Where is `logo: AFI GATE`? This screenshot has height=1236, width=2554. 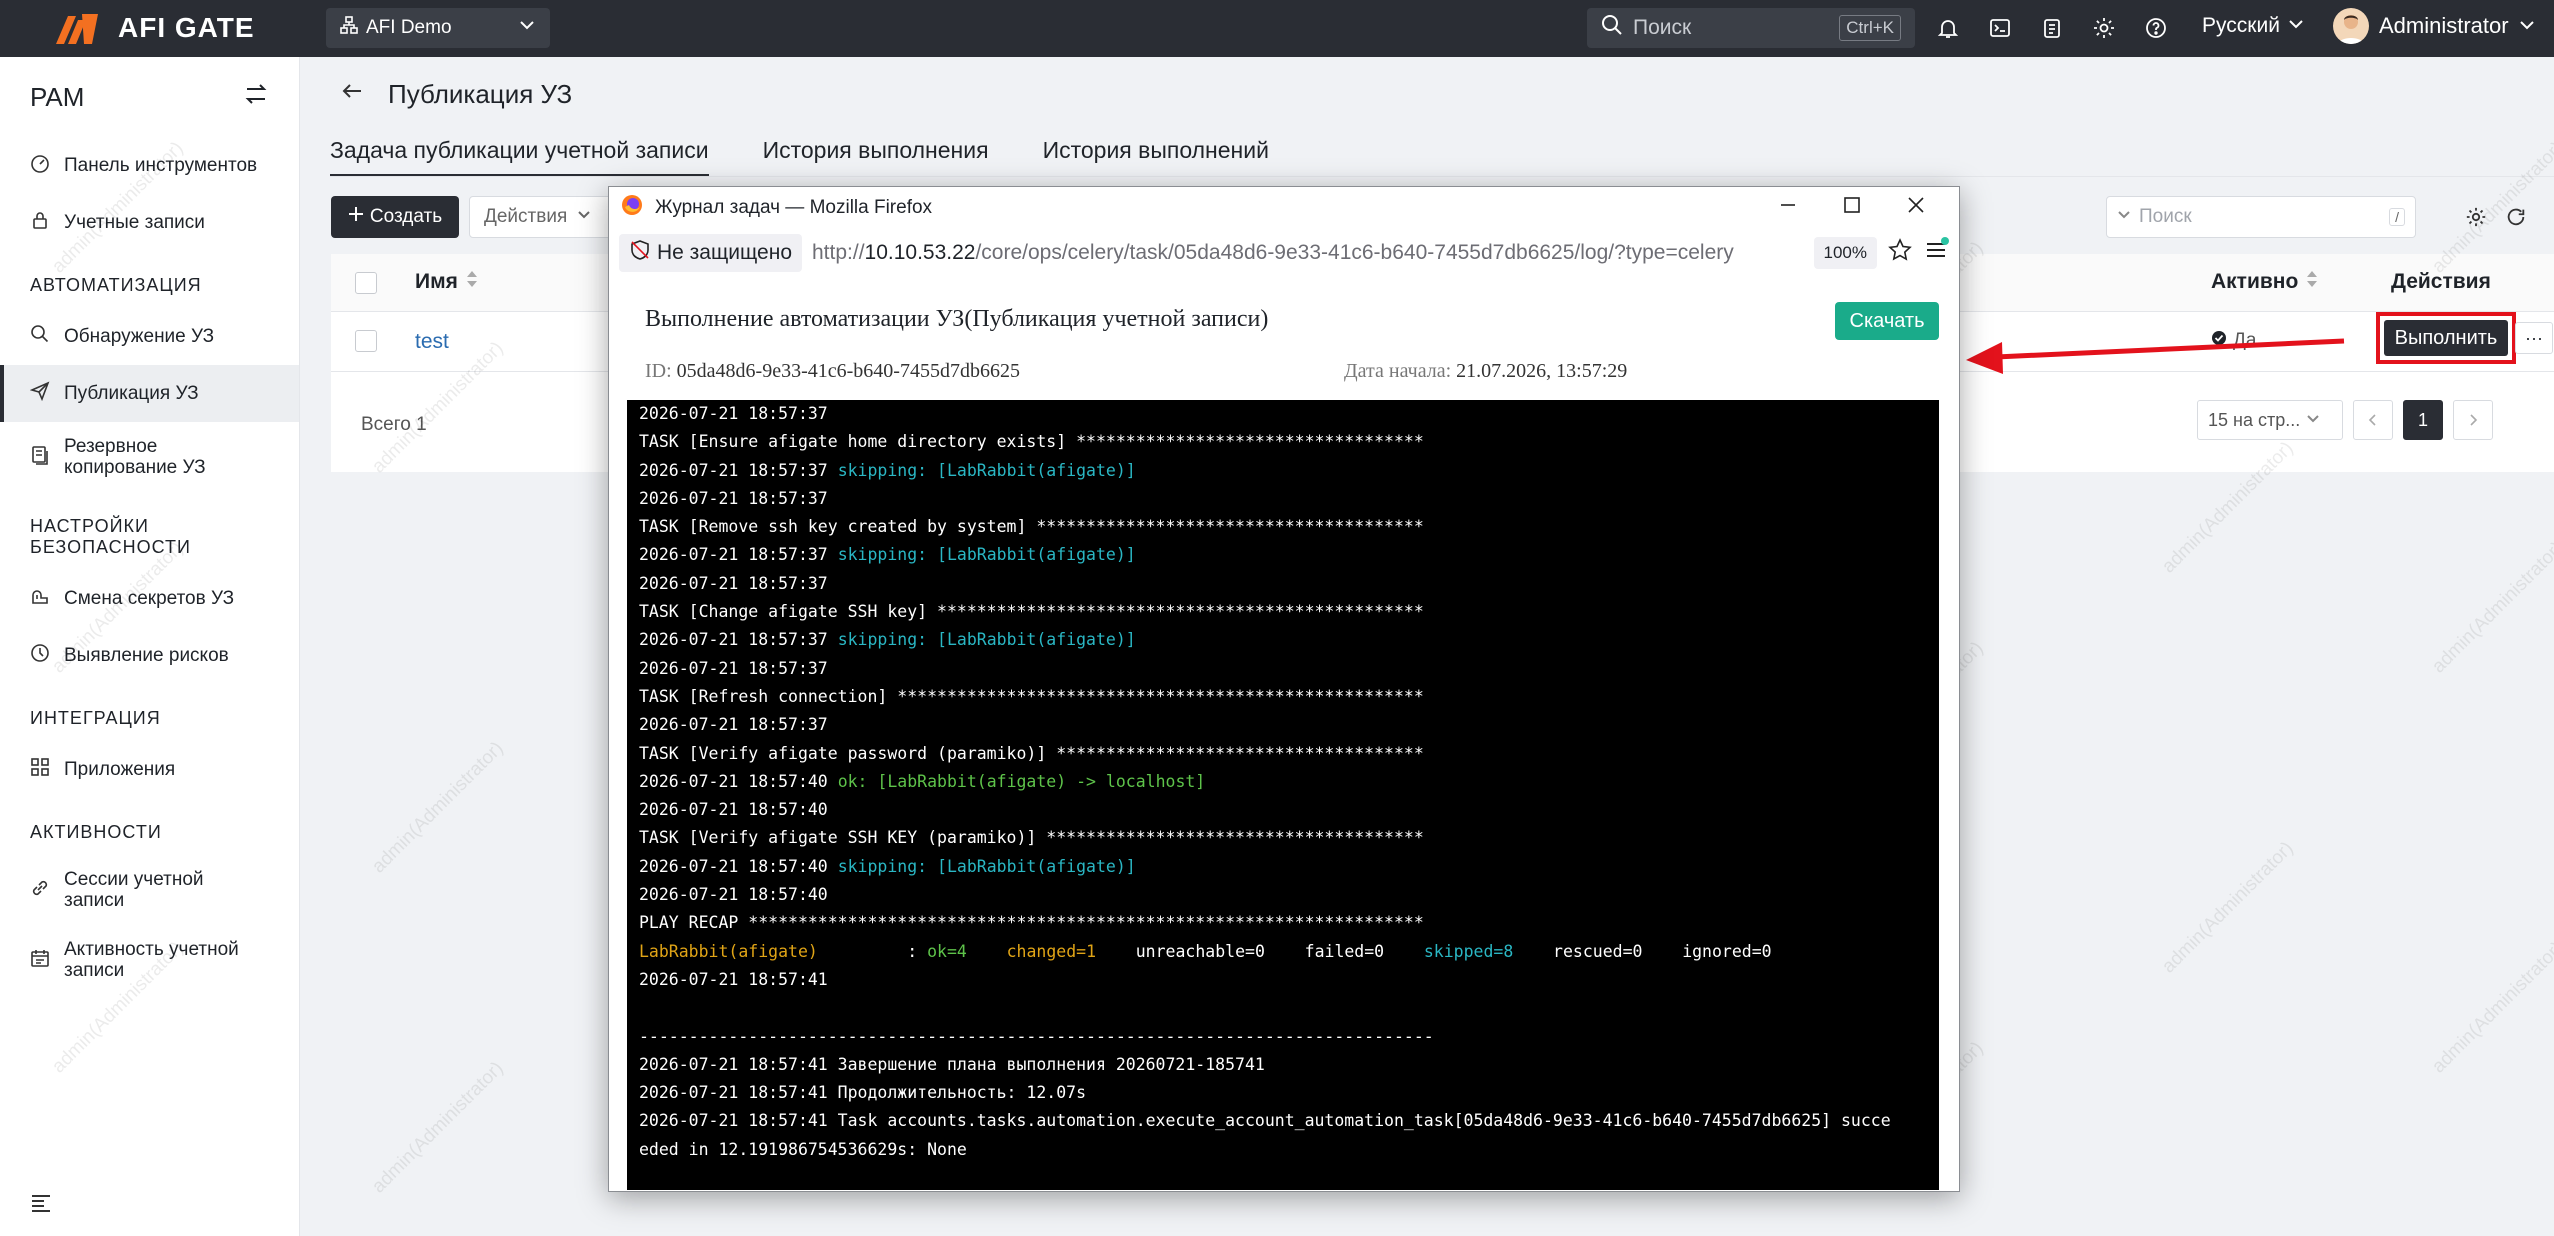
logo: AFI GATE is located at coordinates (153, 28).